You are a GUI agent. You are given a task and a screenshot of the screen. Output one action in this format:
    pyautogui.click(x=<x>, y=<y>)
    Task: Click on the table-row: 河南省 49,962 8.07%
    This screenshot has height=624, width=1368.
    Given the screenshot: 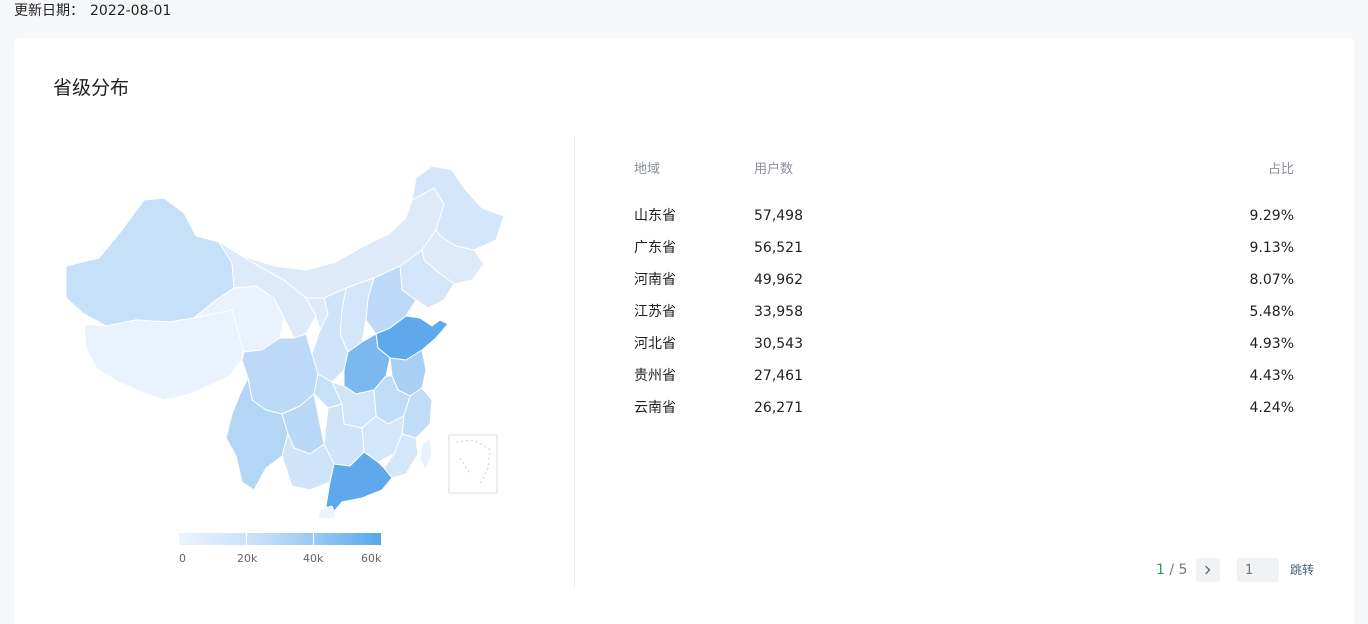 What is the action you would take?
    pyautogui.click(x=964, y=280)
    